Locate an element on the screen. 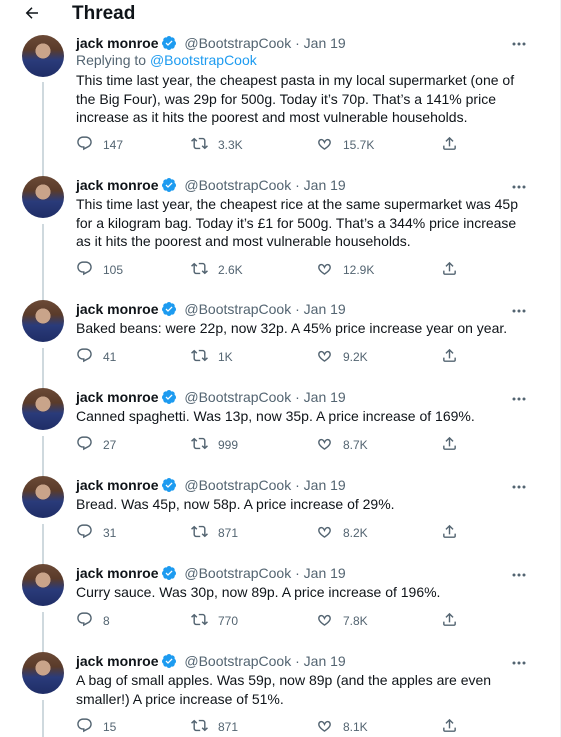  replying-to-link: @BootstrapCook is located at coordinates (203, 60).